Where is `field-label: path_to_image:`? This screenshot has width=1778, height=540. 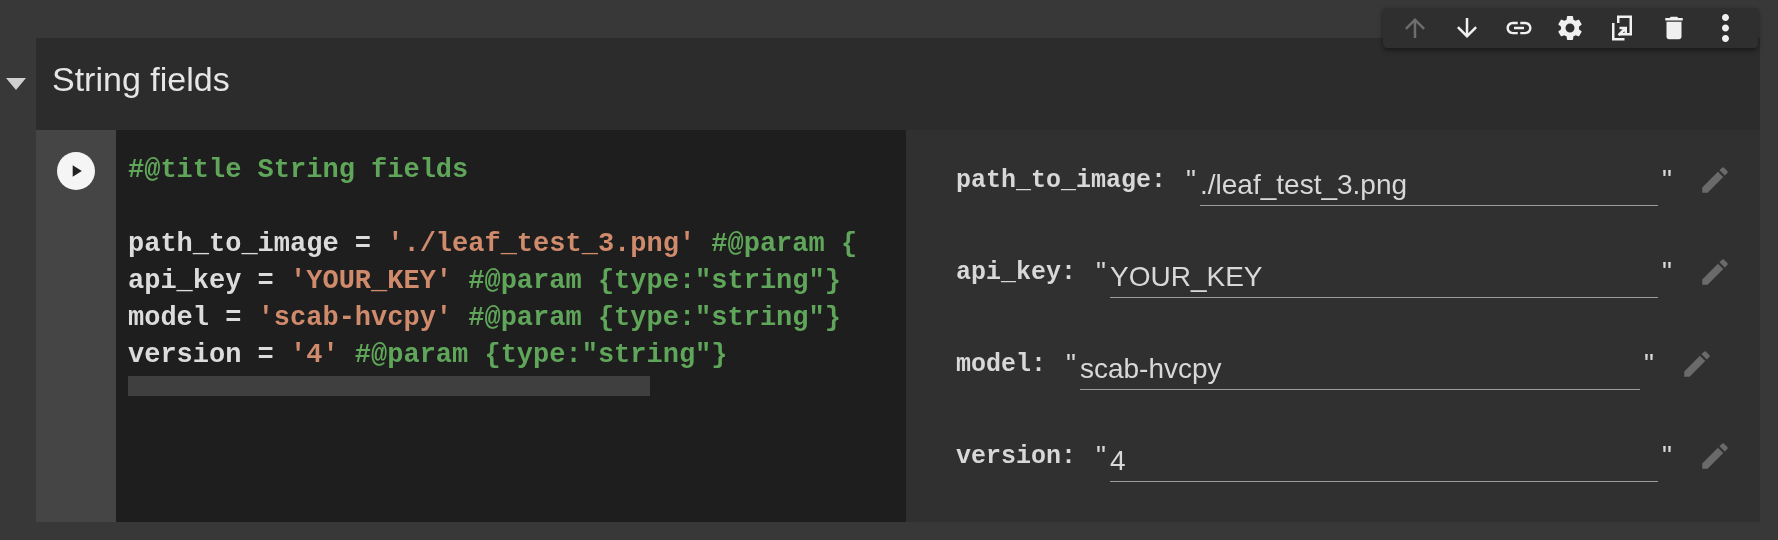
field-label: path_to_image: is located at coordinates (1061, 180).